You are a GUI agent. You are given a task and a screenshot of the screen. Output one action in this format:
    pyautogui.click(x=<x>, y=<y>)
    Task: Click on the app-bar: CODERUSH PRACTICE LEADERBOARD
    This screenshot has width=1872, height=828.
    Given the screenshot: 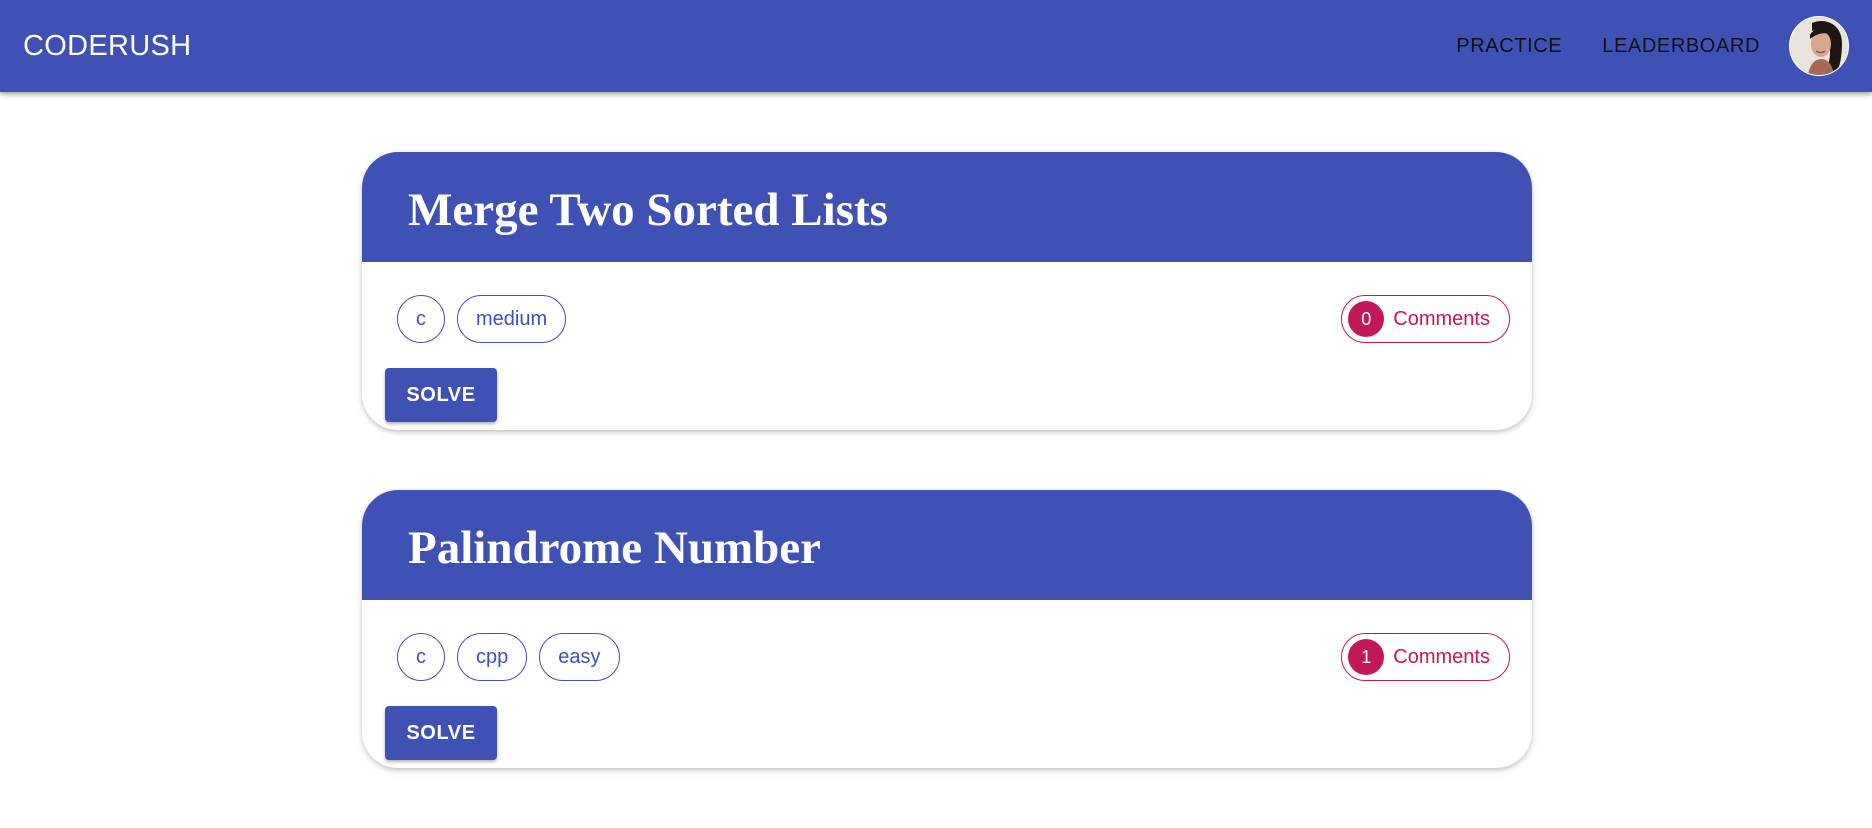 What is the action you would take?
    pyautogui.click(x=936, y=46)
    